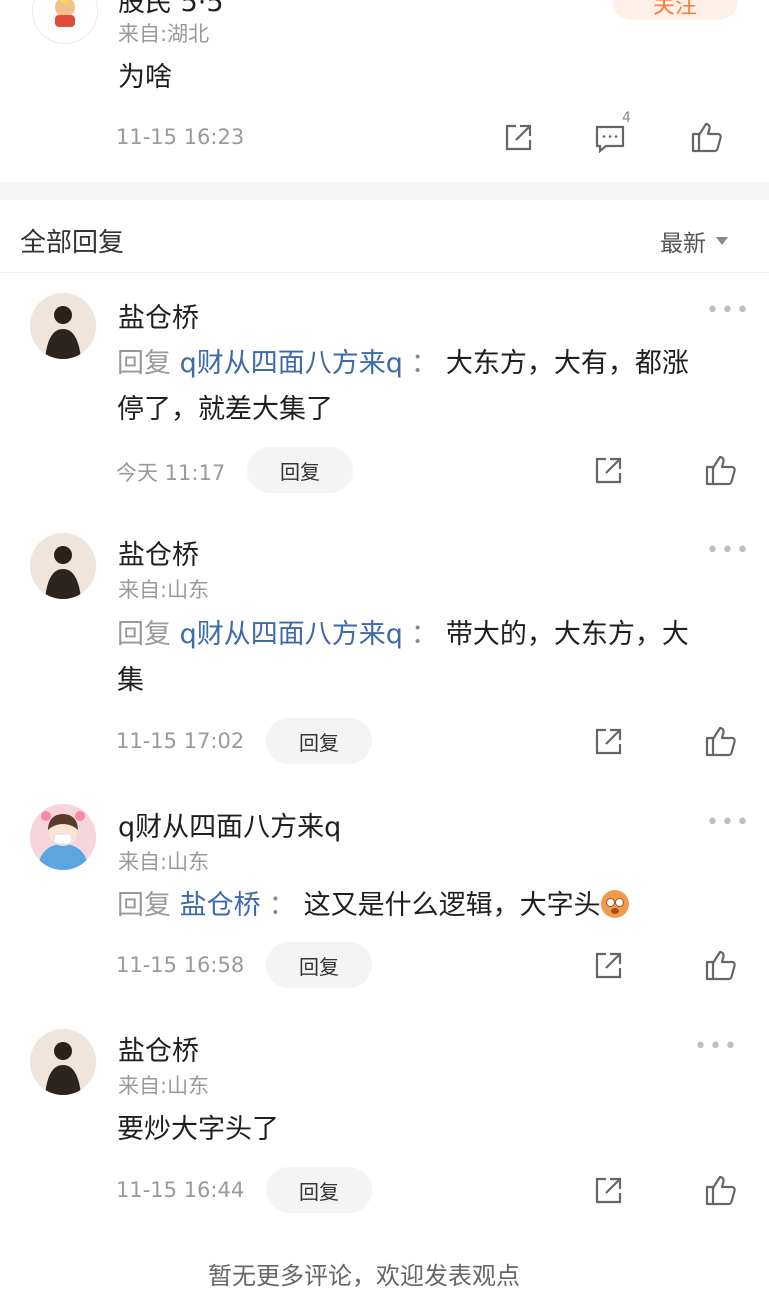 The image size is (769, 1291). I want to click on sort-label: 最新, so click(683, 244).